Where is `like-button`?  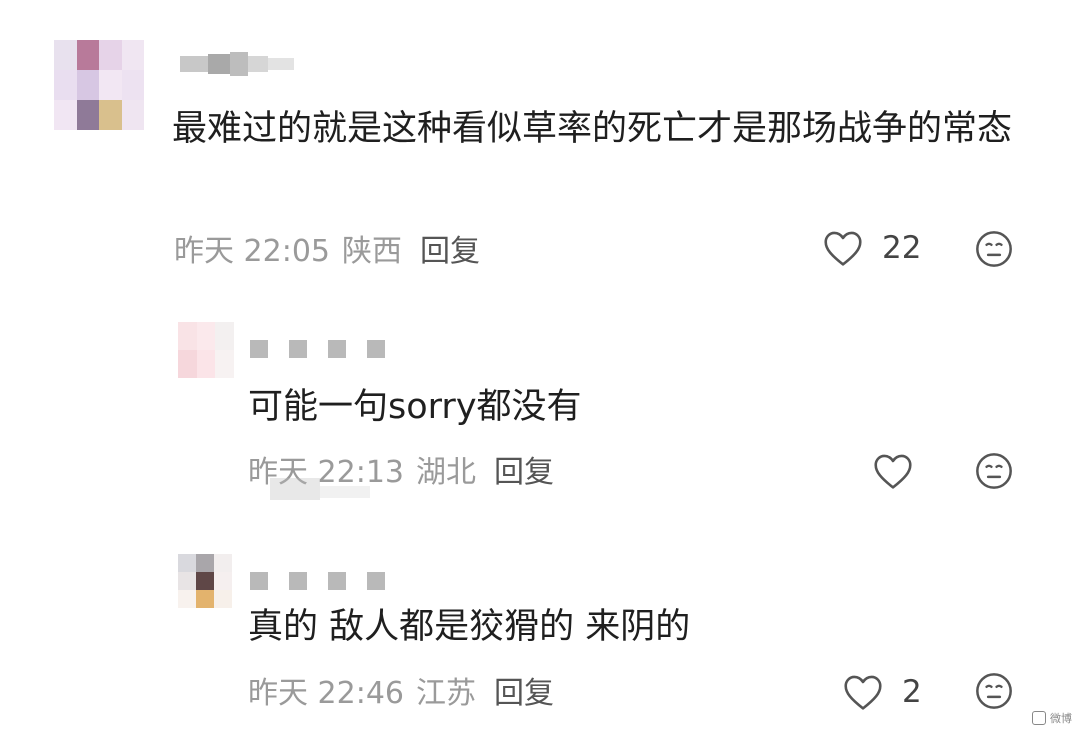
like-button is located at coordinates (902, 471).